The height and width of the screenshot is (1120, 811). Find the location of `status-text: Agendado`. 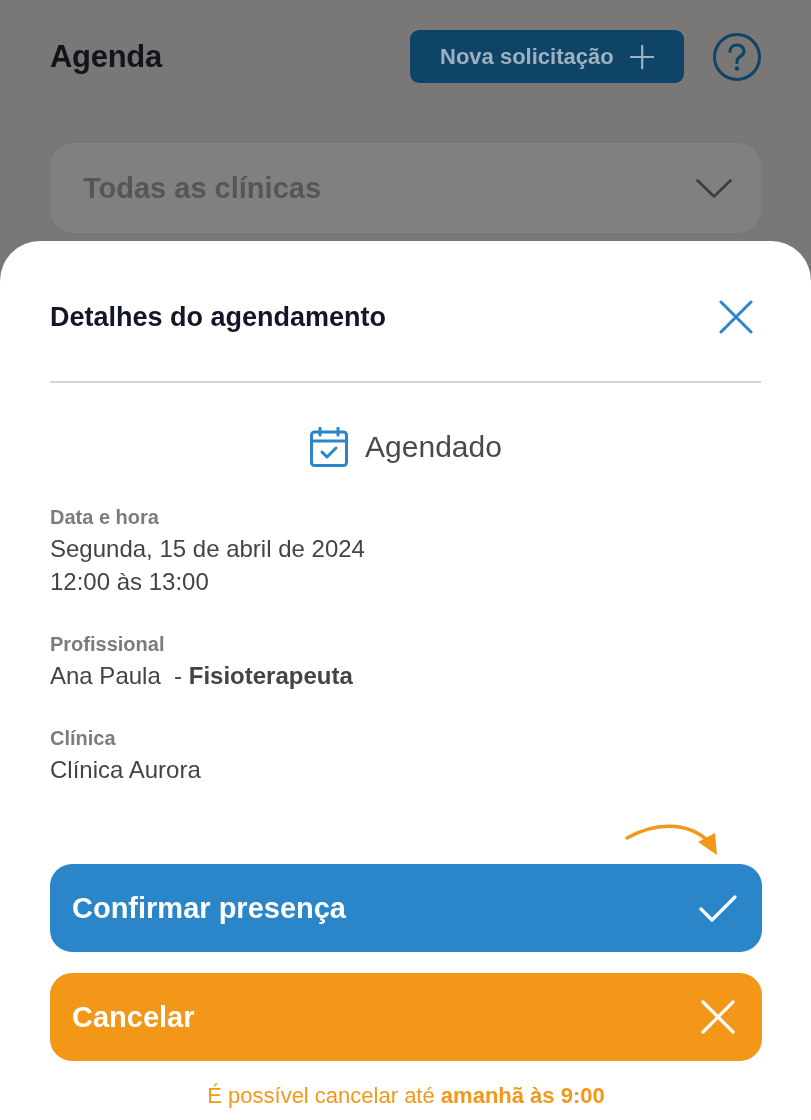

status-text: Agendado is located at coordinates (433, 447).